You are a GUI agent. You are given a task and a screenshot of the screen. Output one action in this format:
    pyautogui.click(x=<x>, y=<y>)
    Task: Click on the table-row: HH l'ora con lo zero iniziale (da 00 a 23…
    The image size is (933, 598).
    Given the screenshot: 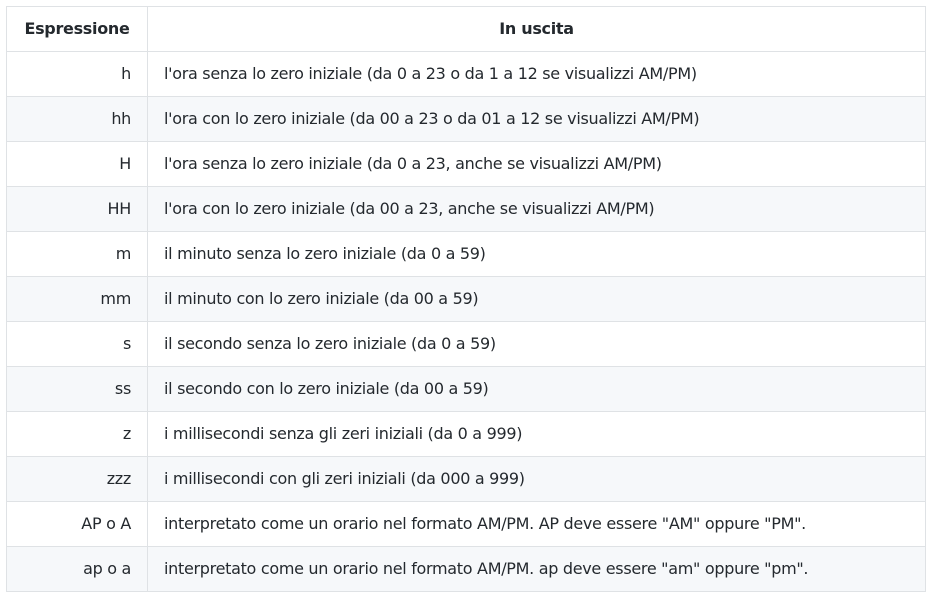 What is the action you would take?
    pyautogui.click(x=466, y=209)
    